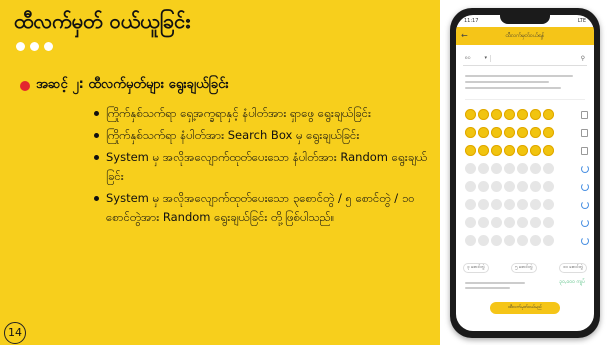 Image resolution: width=609 pixels, height=345 pixels. What do you see at coordinates (485, 57) in the screenshot?
I see `chevron-down-icon: ▾` at bounding box center [485, 57].